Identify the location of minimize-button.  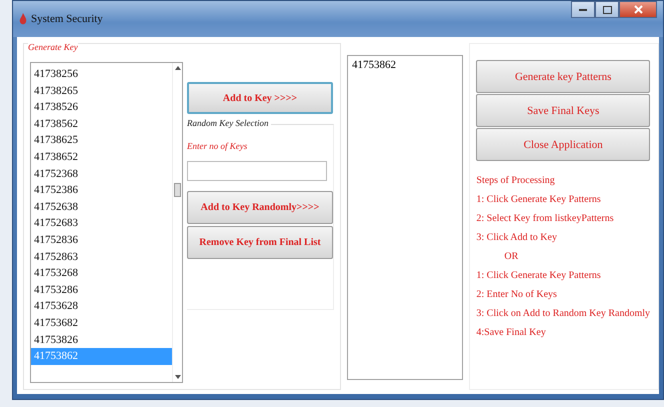
(583, 9).